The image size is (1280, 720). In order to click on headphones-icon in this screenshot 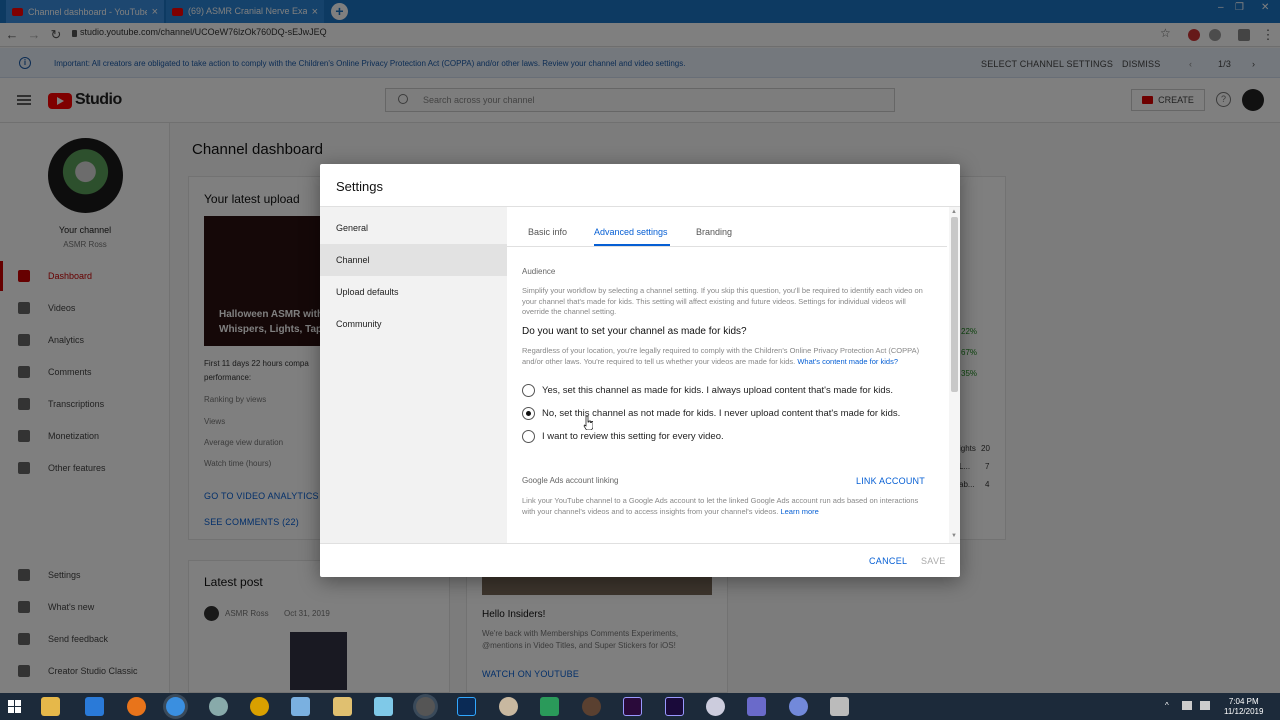, I will do `click(259, 706)`.